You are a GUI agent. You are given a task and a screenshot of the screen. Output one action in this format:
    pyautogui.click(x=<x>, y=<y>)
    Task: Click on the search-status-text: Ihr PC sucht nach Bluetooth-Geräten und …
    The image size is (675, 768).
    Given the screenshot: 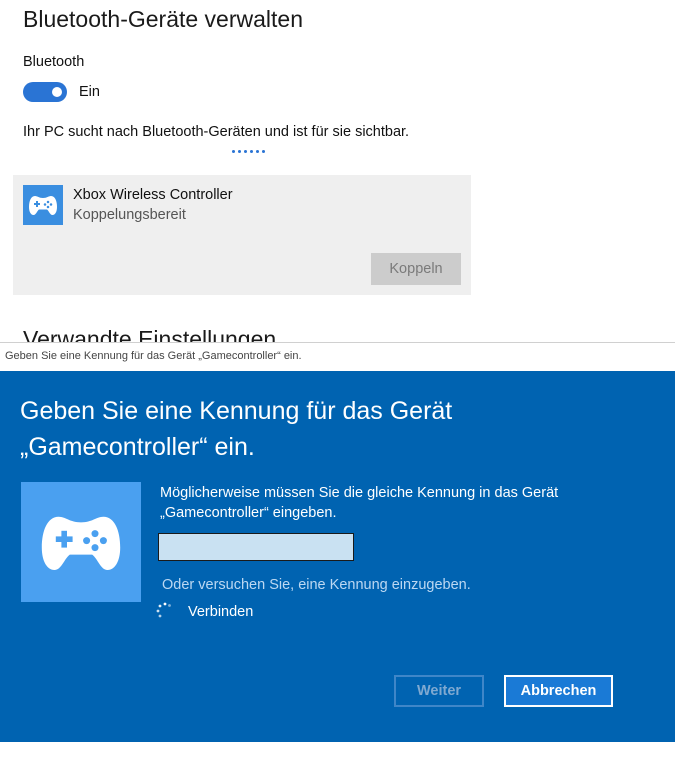 What is the action you would take?
    pyautogui.click(x=216, y=132)
    